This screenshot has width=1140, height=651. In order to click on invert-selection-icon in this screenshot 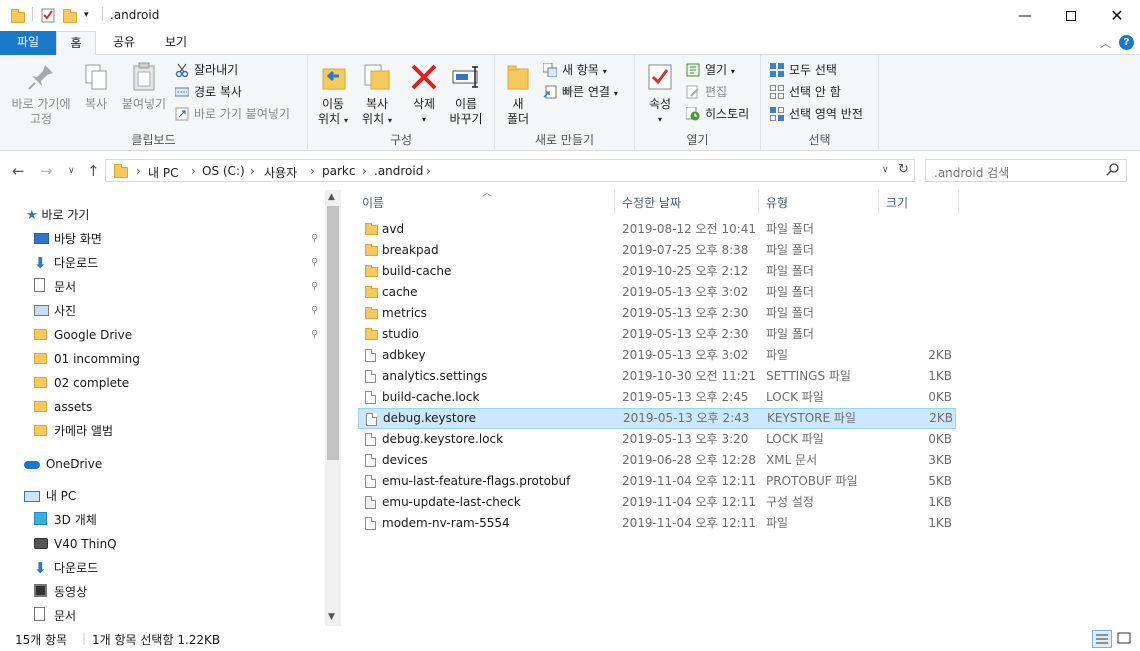, I will do `click(777, 114)`.